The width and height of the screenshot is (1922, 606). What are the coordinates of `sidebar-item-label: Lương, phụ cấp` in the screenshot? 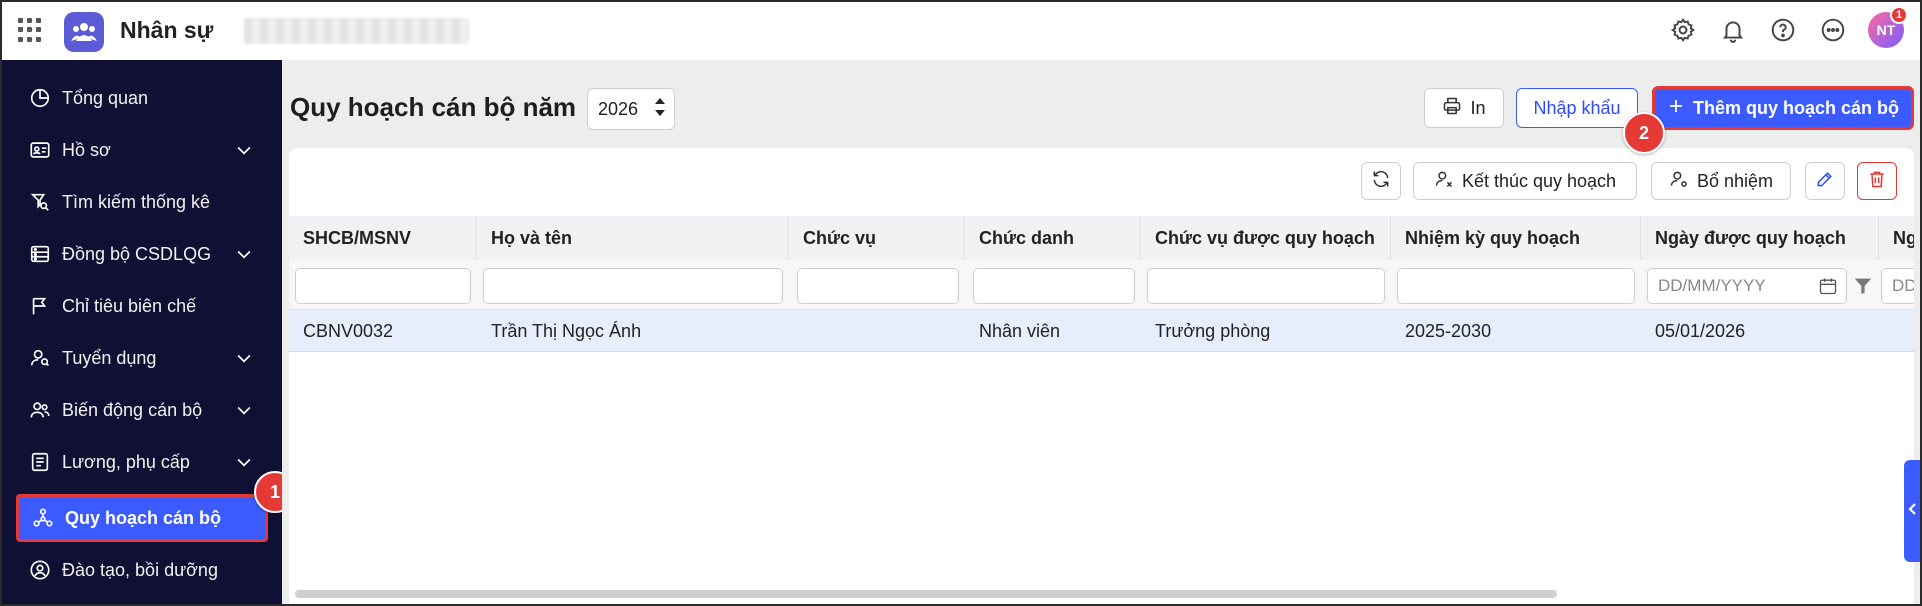 It's located at (126, 461).